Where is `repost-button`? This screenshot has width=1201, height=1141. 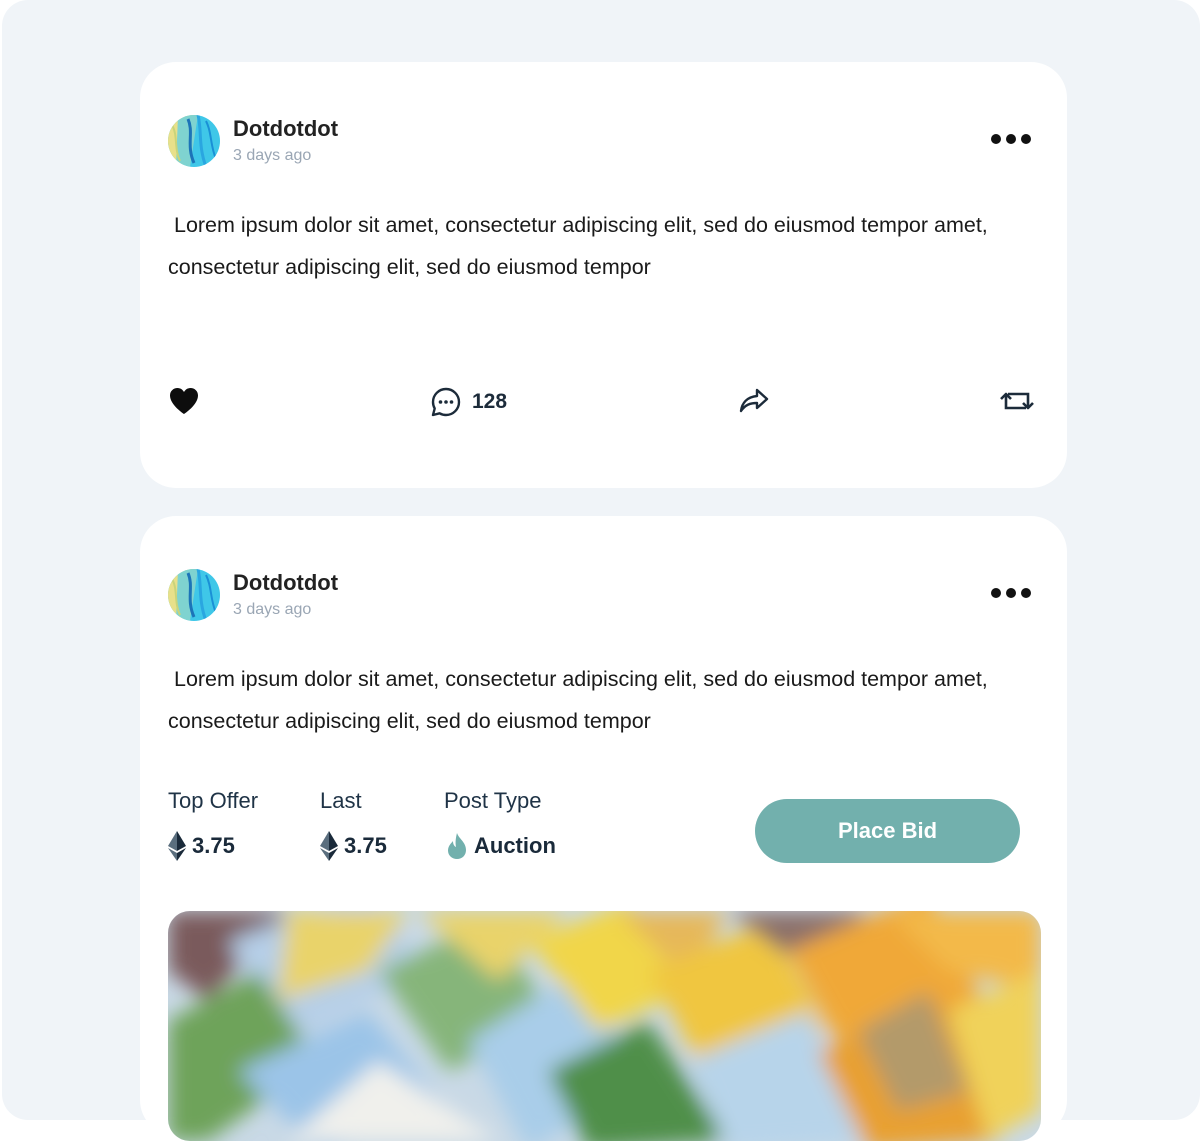
repost-button is located at coordinates (1017, 403).